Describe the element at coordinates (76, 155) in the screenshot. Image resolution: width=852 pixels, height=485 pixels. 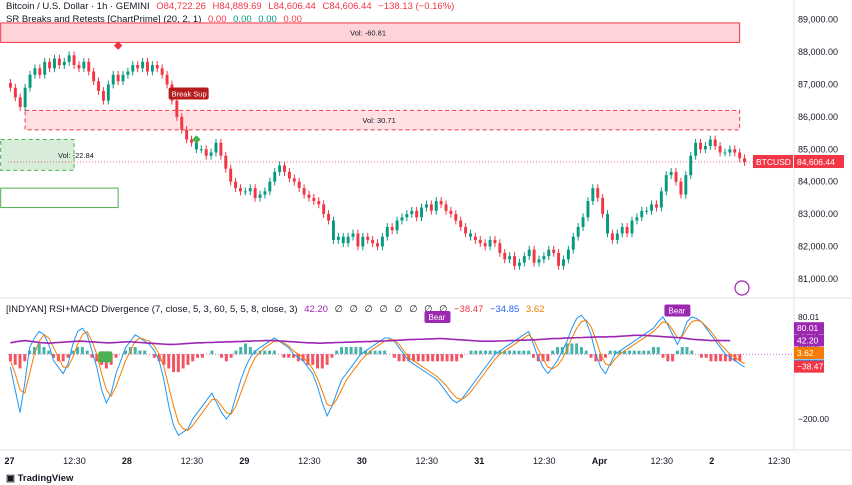
I see `zone-label: Vol: -22.84` at that location.